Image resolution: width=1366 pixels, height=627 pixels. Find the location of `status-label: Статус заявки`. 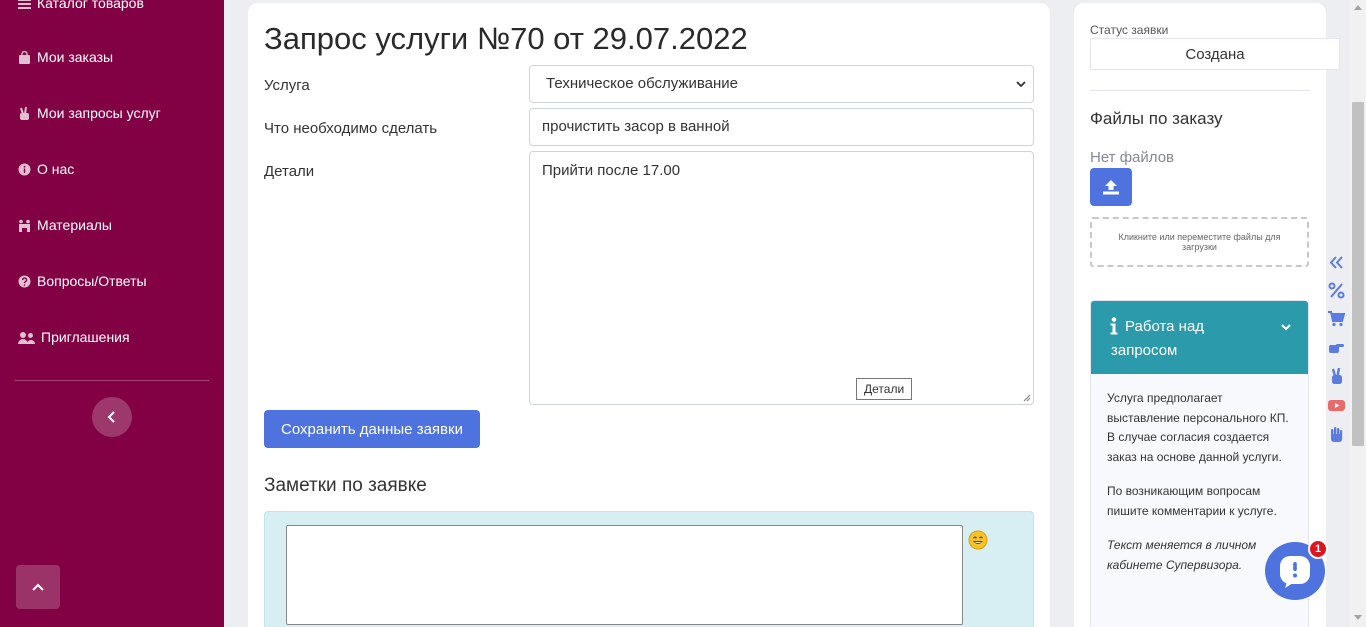

status-label: Статус заявки is located at coordinates (1129, 30).